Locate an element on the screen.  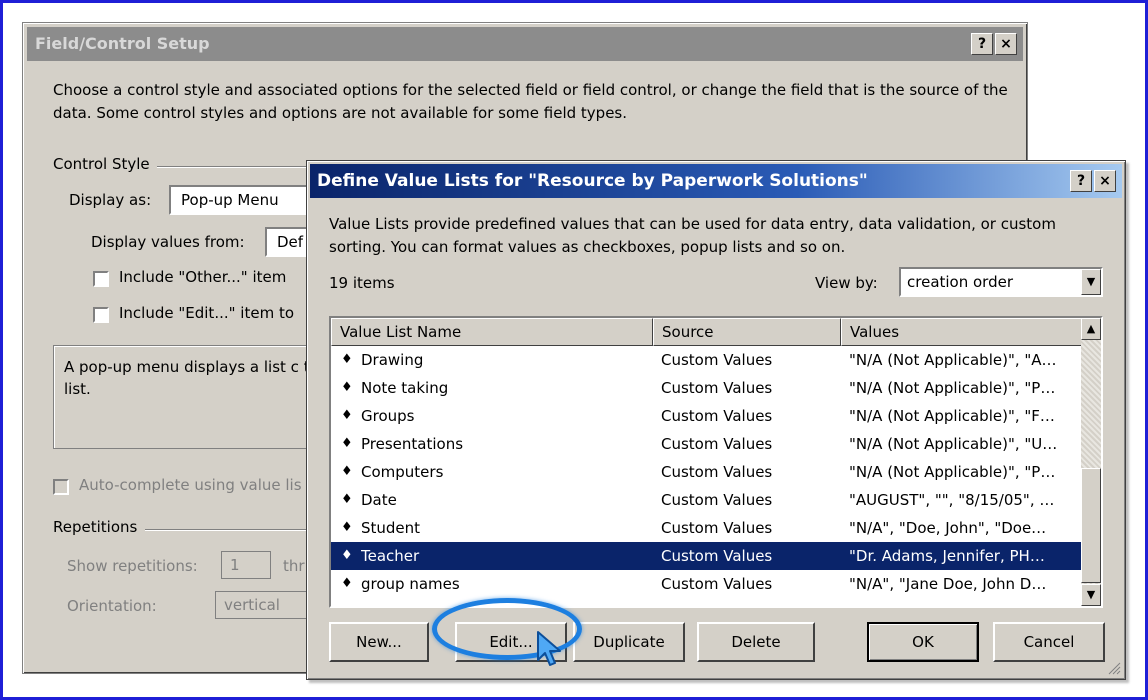
row-name: Date is located at coordinates (379, 500).